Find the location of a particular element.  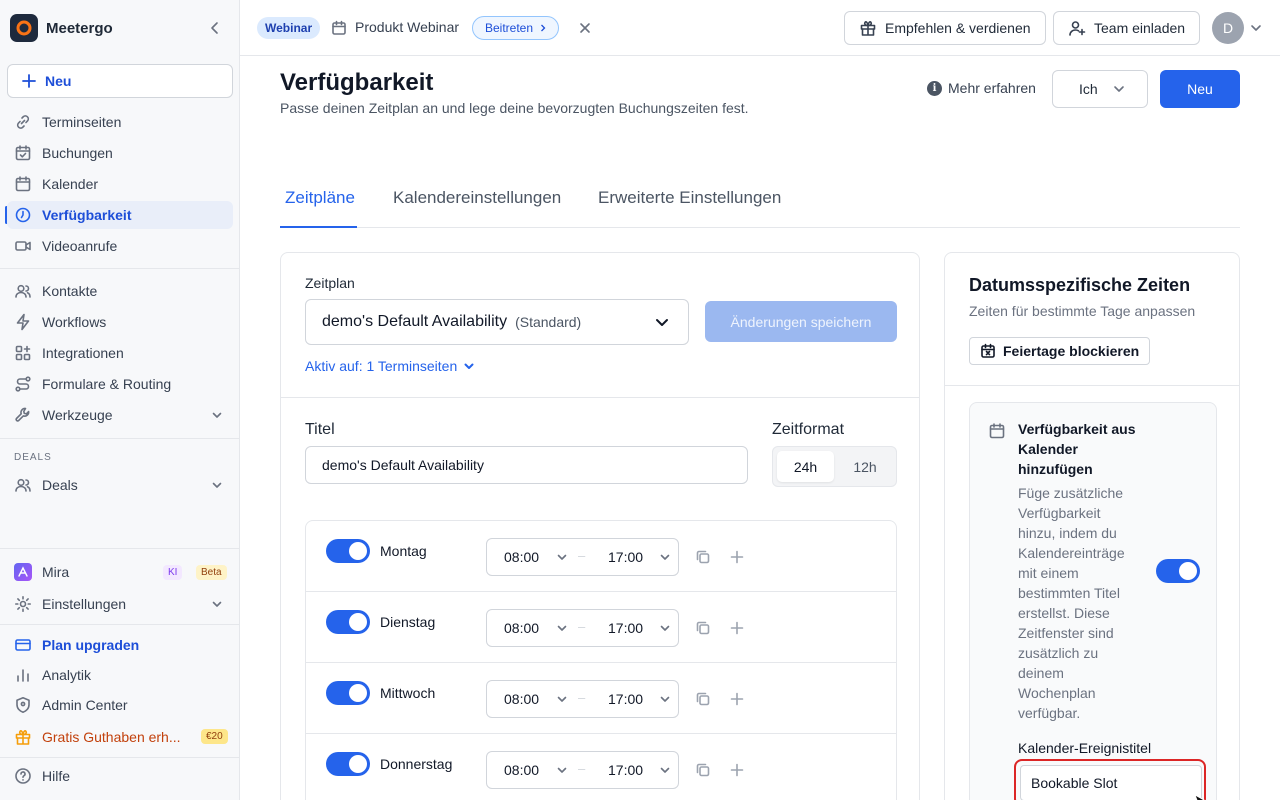

sidebar-item-workflows: Workflows is located at coordinates (120, 322).